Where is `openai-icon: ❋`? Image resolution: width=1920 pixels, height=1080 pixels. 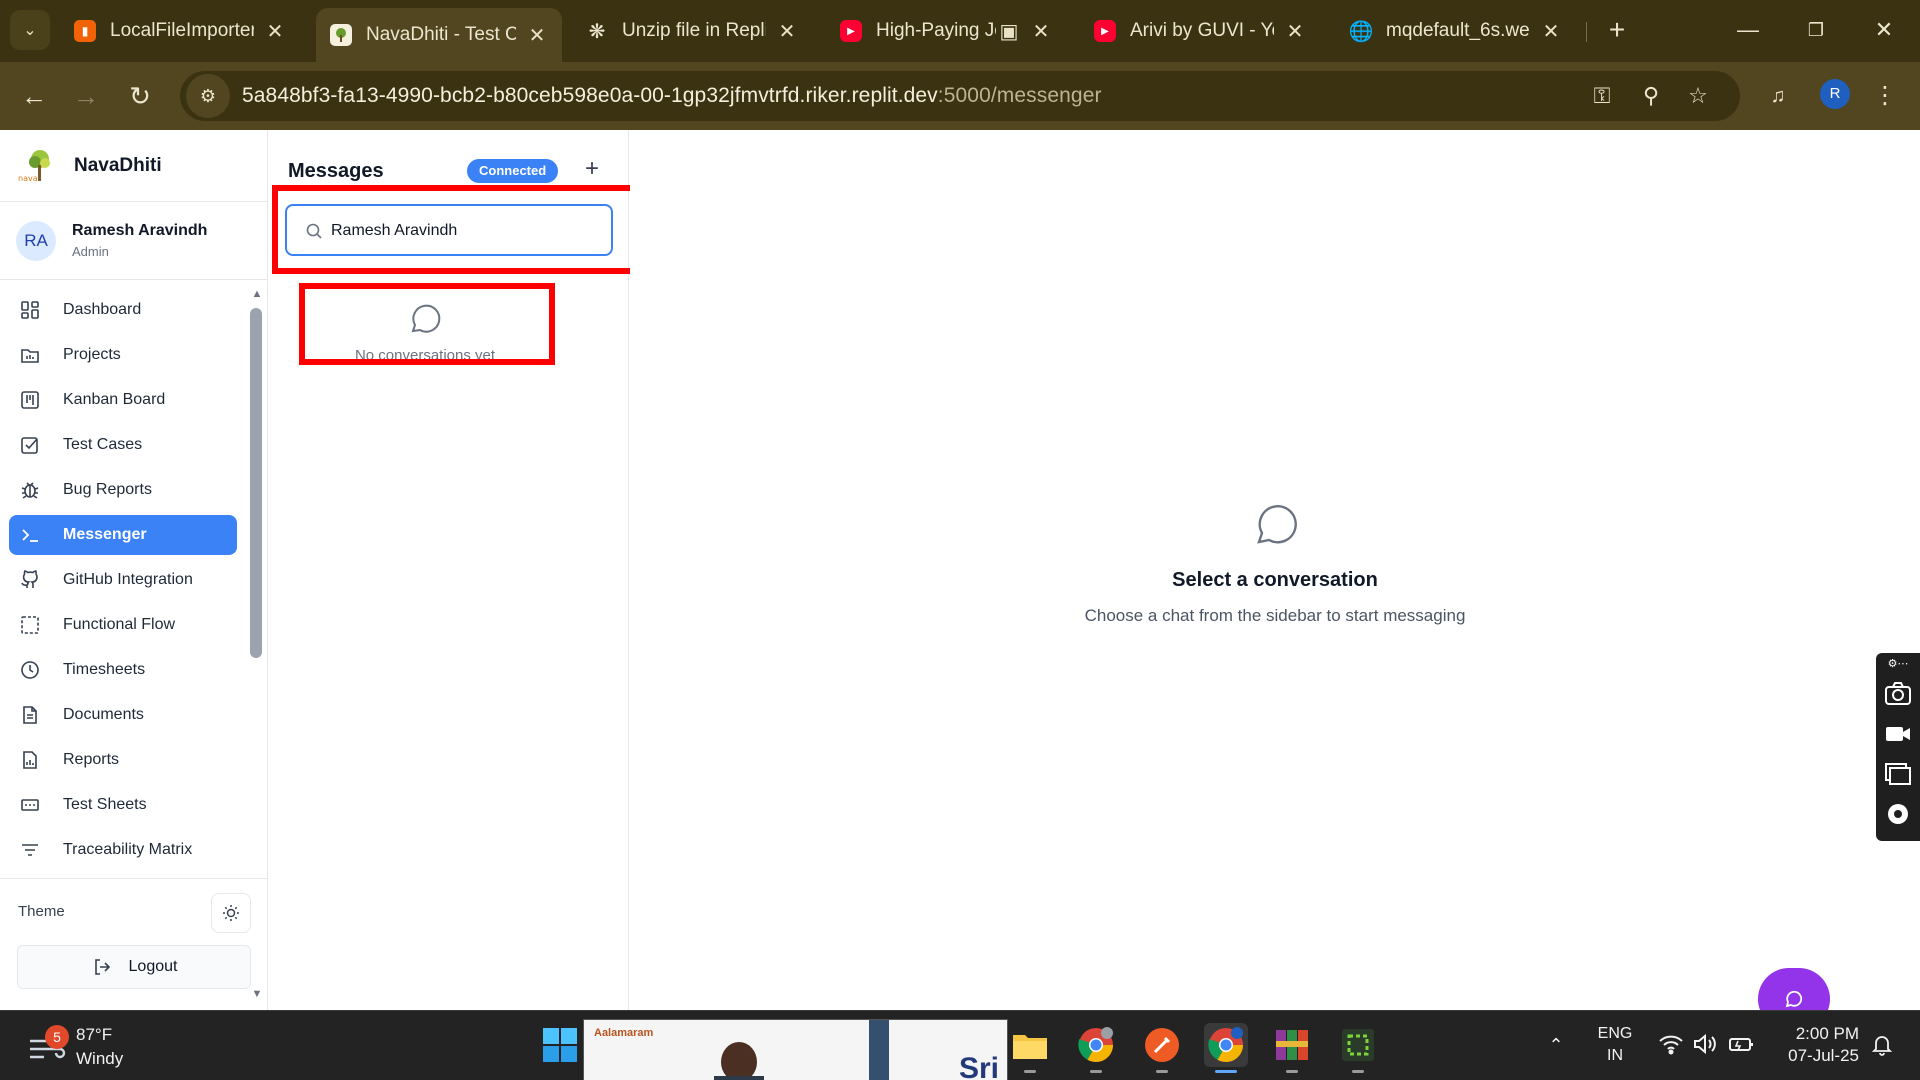
openai-icon: ❋ is located at coordinates (597, 31).